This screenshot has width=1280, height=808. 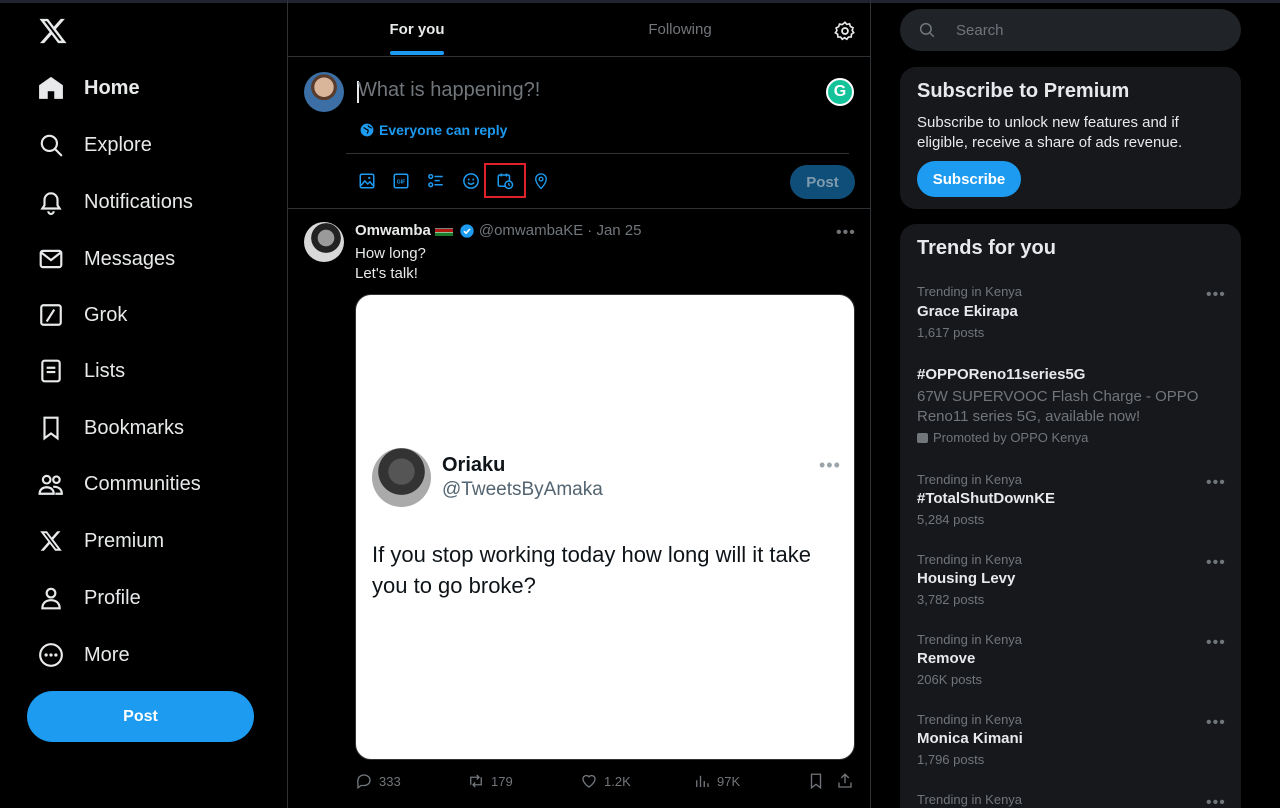 What do you see at coordinates (81, 371) in the screenshot?
I see `nav-lists: Lists` at bounding box center [81, 371].